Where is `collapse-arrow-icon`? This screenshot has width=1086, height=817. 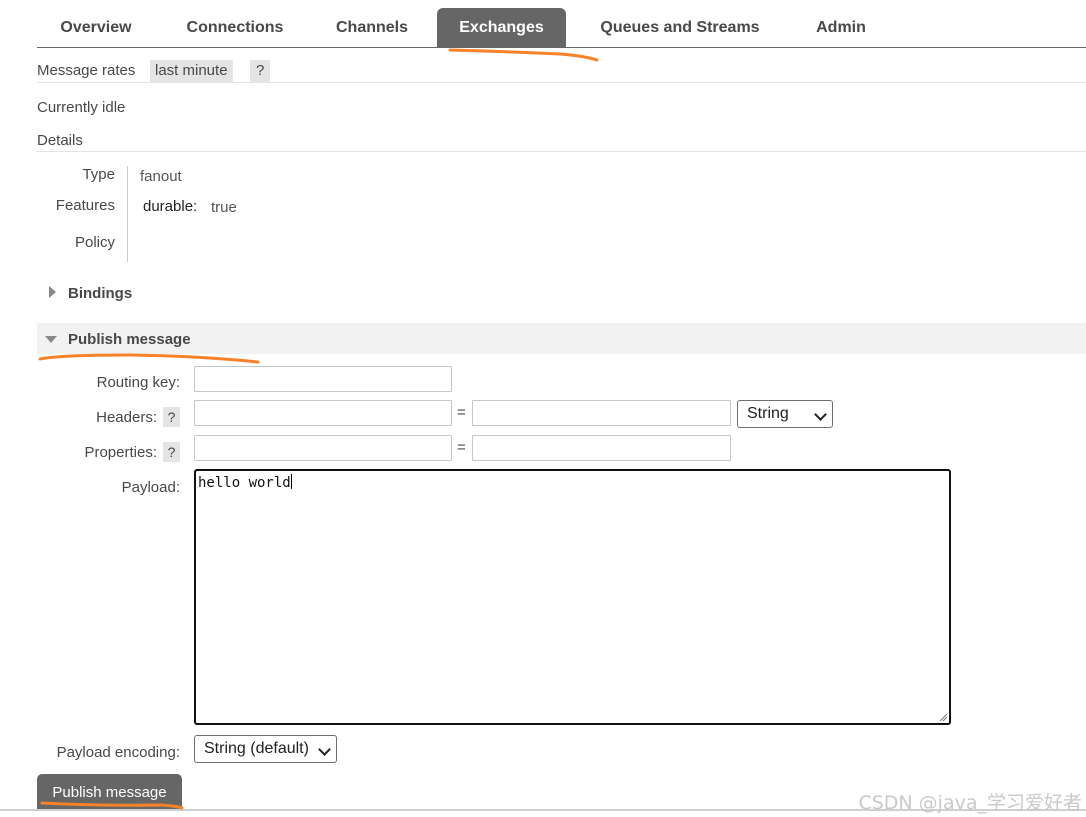 collapse-arrow-icon is located at coordinates (51, 339).